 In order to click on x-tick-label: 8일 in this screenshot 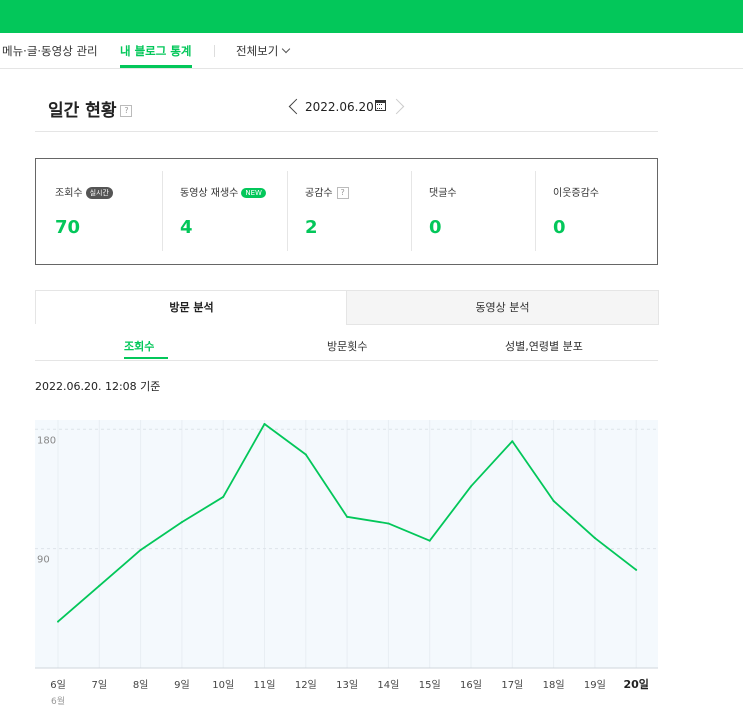, I will do `click(141, 685)`.